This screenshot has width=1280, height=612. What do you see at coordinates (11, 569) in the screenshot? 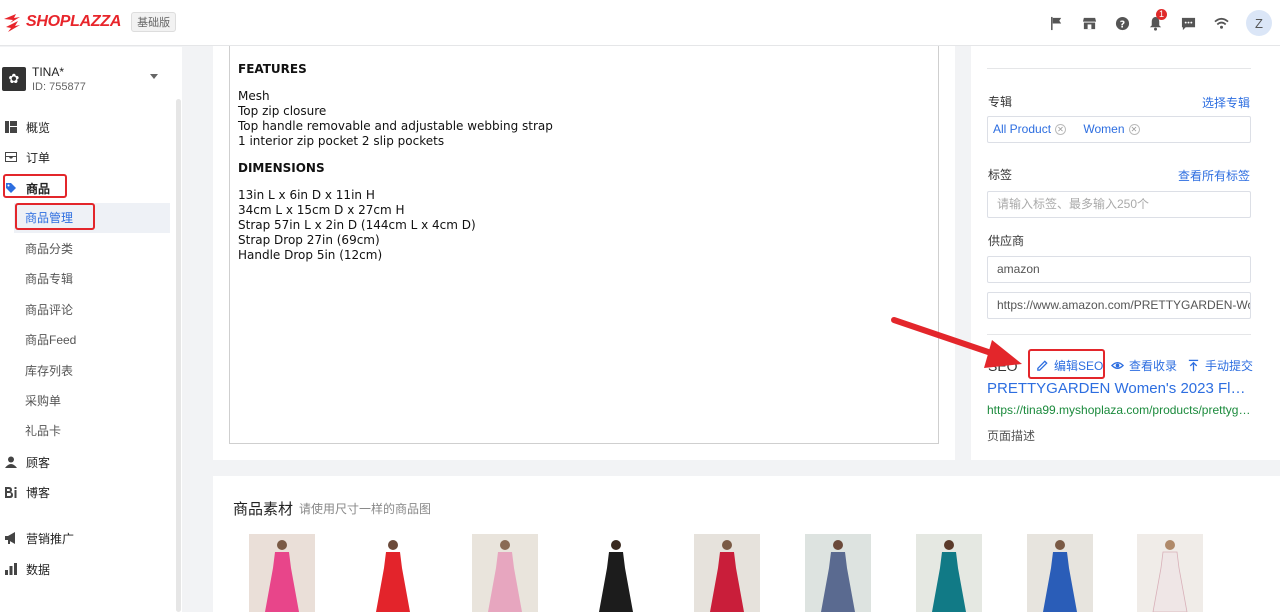
I see `bar-chart-icon` at bounding box center [11, 569].